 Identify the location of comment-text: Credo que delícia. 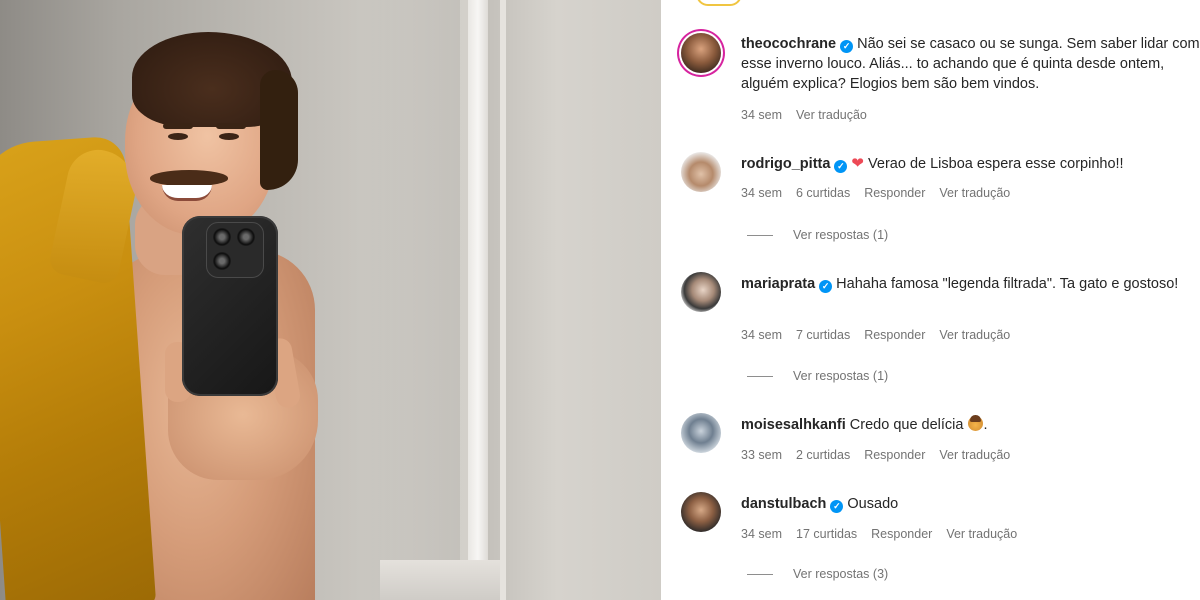
(906, 425).